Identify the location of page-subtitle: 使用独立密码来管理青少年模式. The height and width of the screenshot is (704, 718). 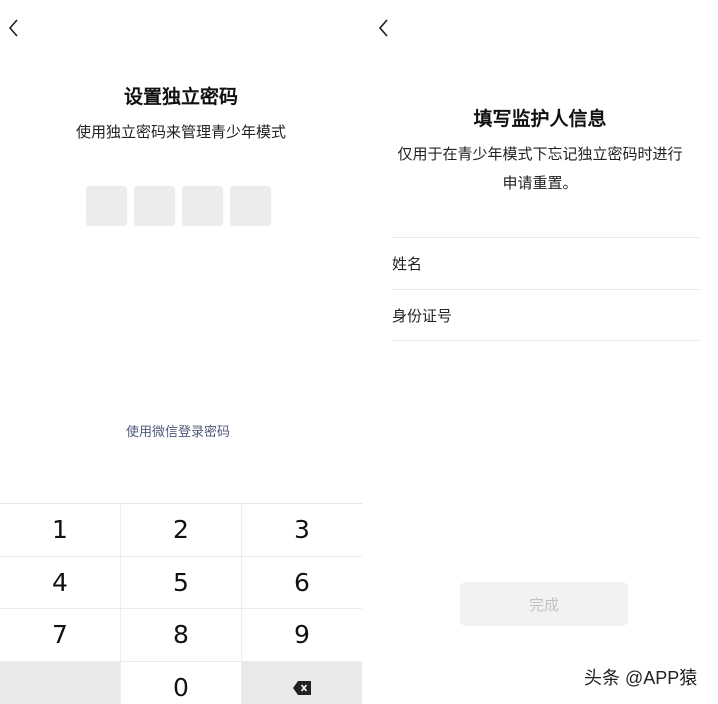
(180, 132).